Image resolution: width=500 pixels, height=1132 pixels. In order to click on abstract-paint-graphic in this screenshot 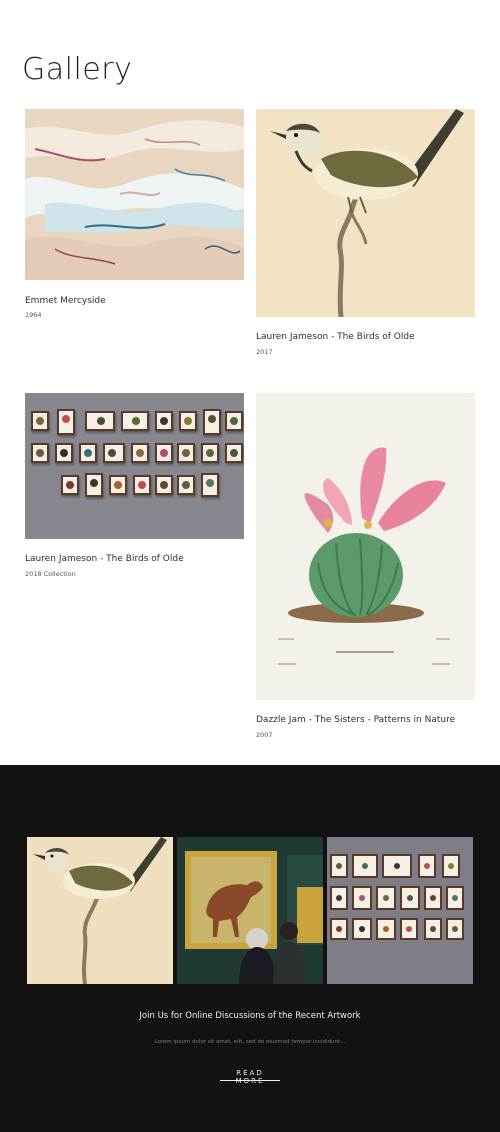, I will do `click(134, 194)`.